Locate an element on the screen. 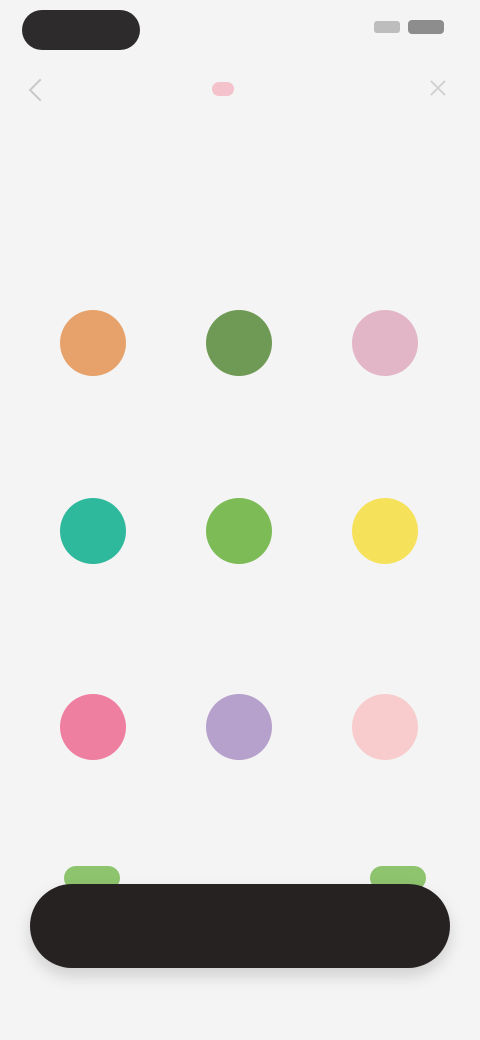  status-bar is located at coordinates (240, 30).